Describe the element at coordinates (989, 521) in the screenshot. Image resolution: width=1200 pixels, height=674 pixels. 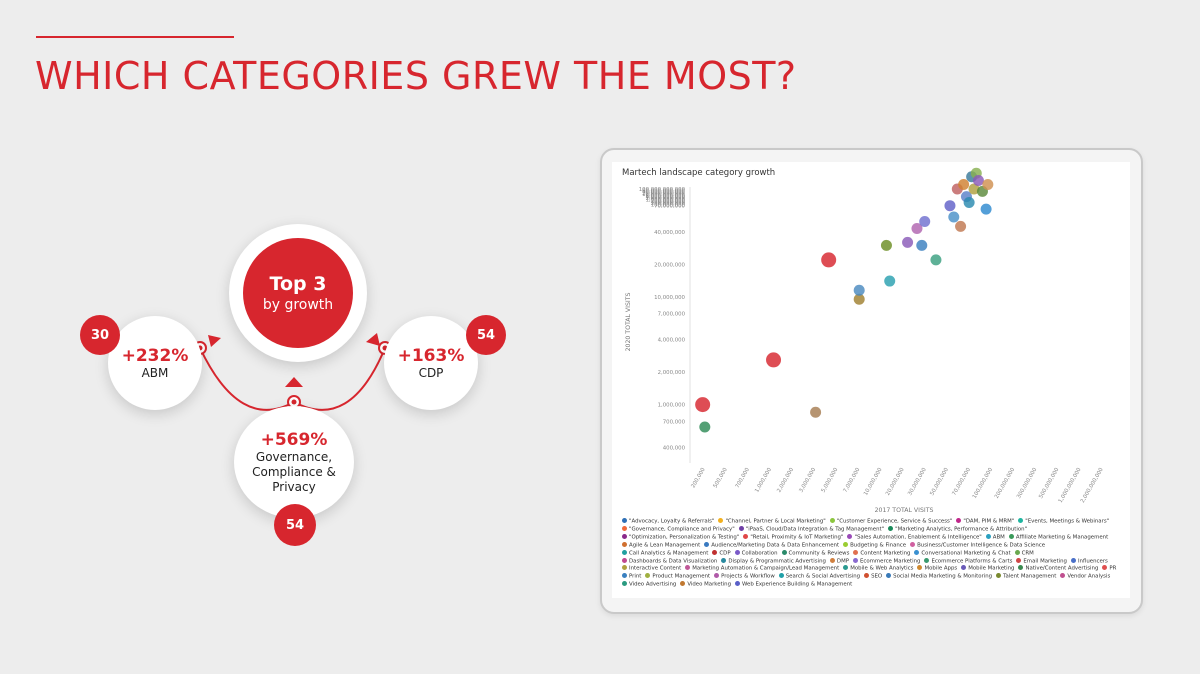
I see `legend-label: "DAM, PIM & MRM"` at that location.